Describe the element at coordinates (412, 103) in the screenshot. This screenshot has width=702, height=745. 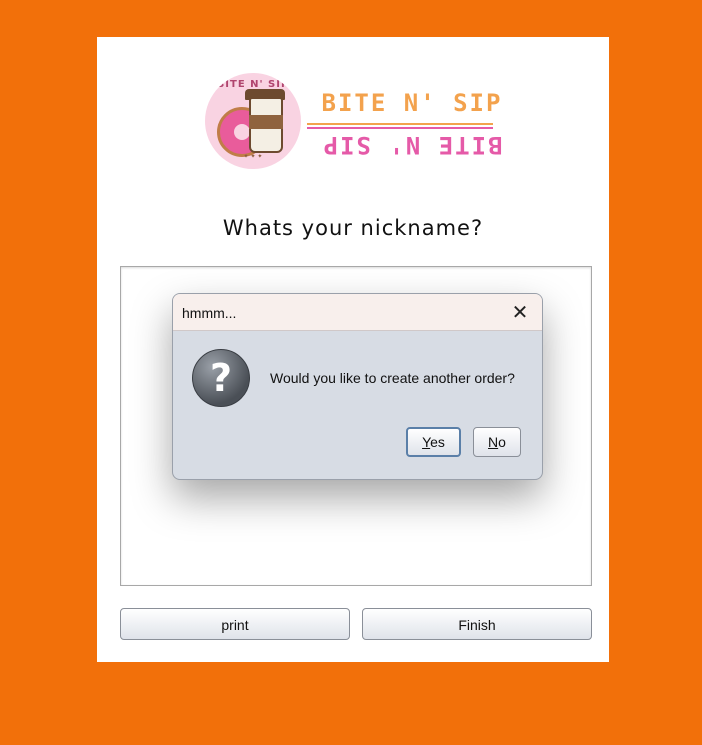
I see `brand-name: BITE N' SIP` at that location.